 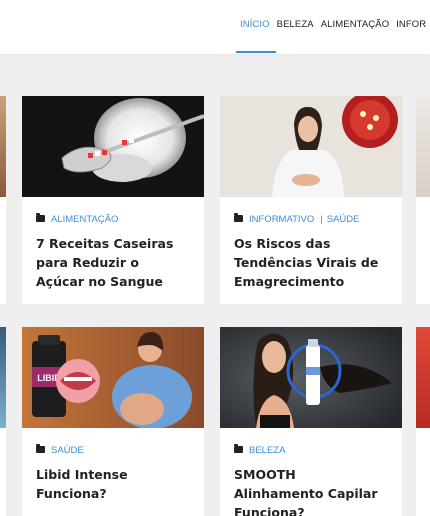 What do you see at coordinates (311, 377) in the screenshot?
I see `post-thumbnail-woman-hair-product` at bounding box center [311, 377].